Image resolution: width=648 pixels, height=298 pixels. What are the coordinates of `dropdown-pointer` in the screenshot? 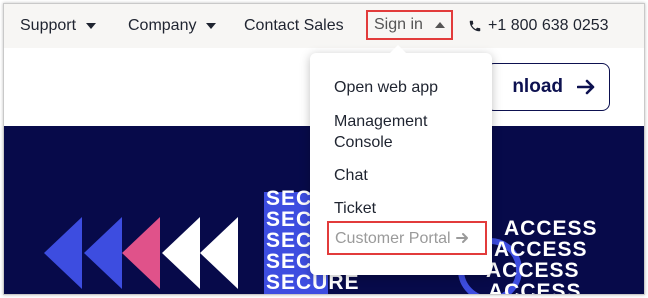 It's located at (398, 49).